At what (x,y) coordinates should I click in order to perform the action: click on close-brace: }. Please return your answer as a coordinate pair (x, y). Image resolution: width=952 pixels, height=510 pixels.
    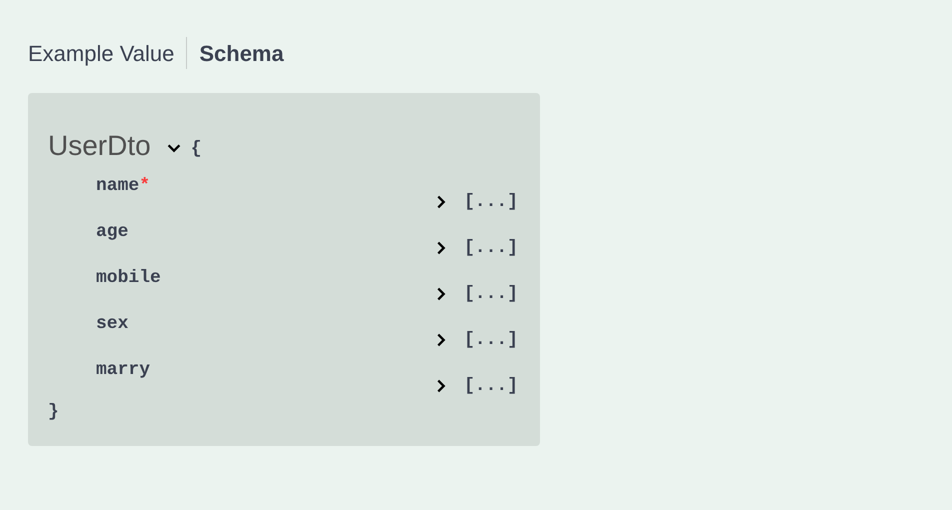
    Looking at the image, I should click on (53, 412).